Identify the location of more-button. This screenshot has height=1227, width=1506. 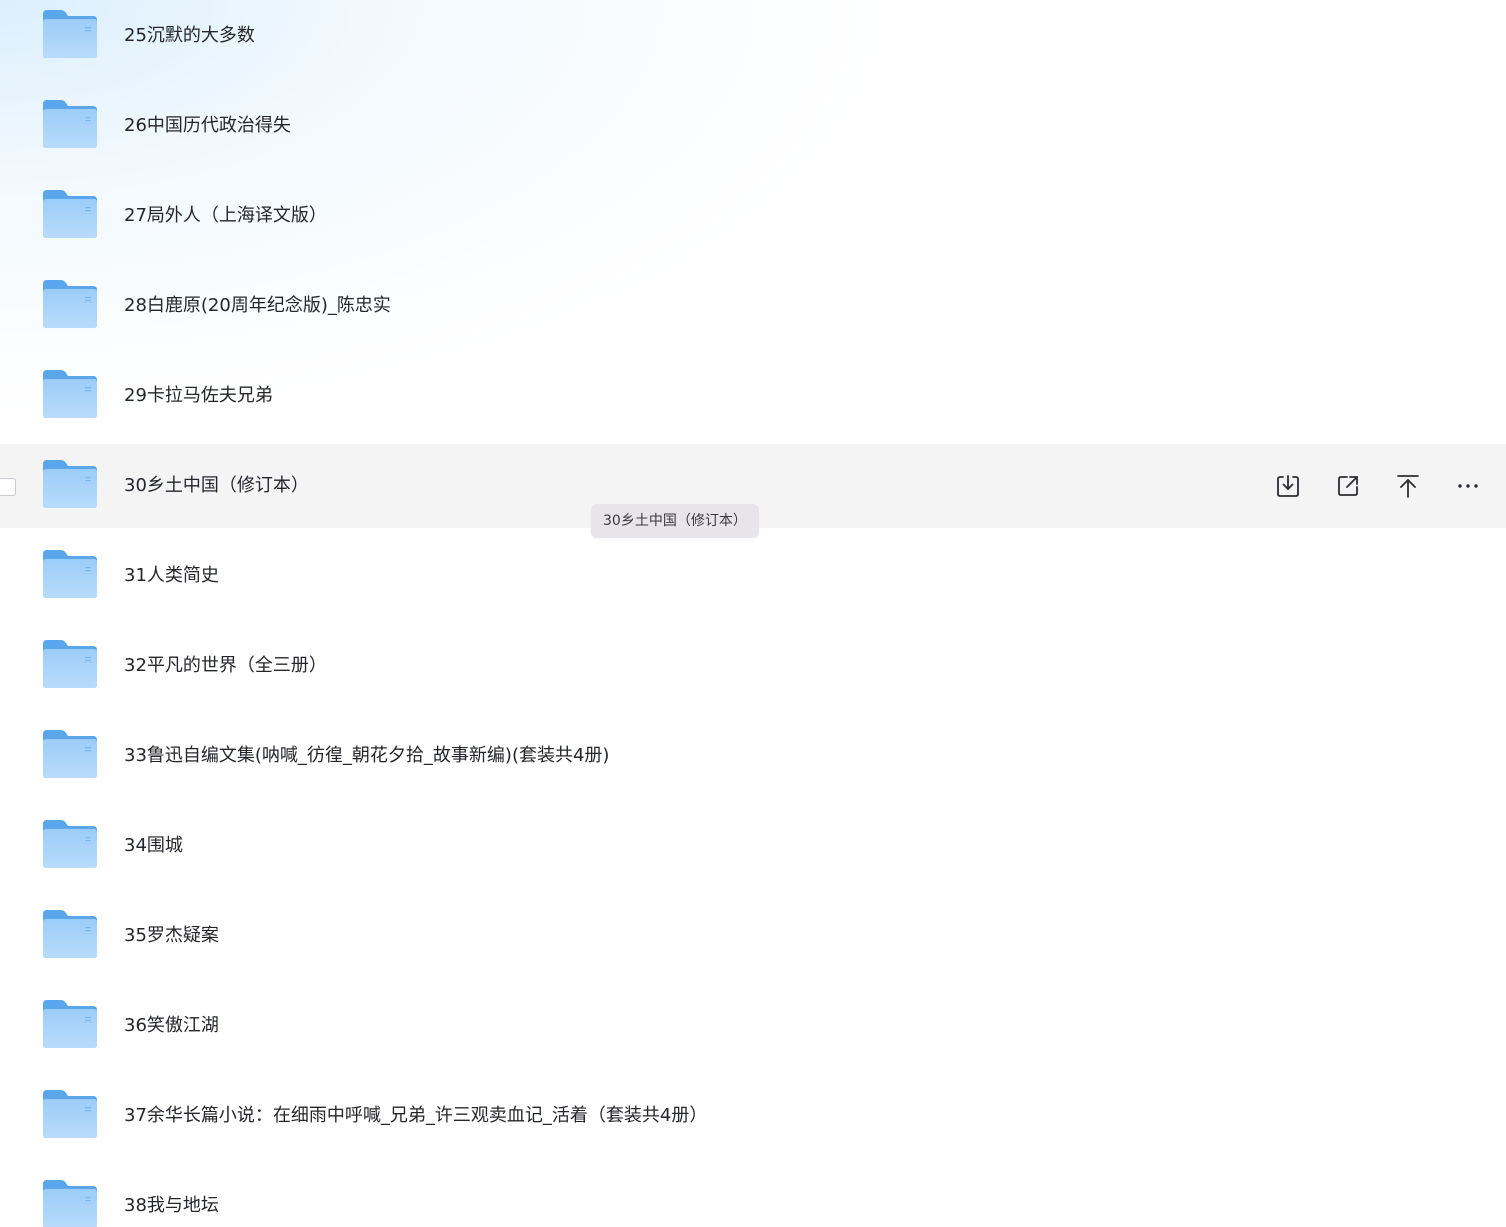
(1468, 486).